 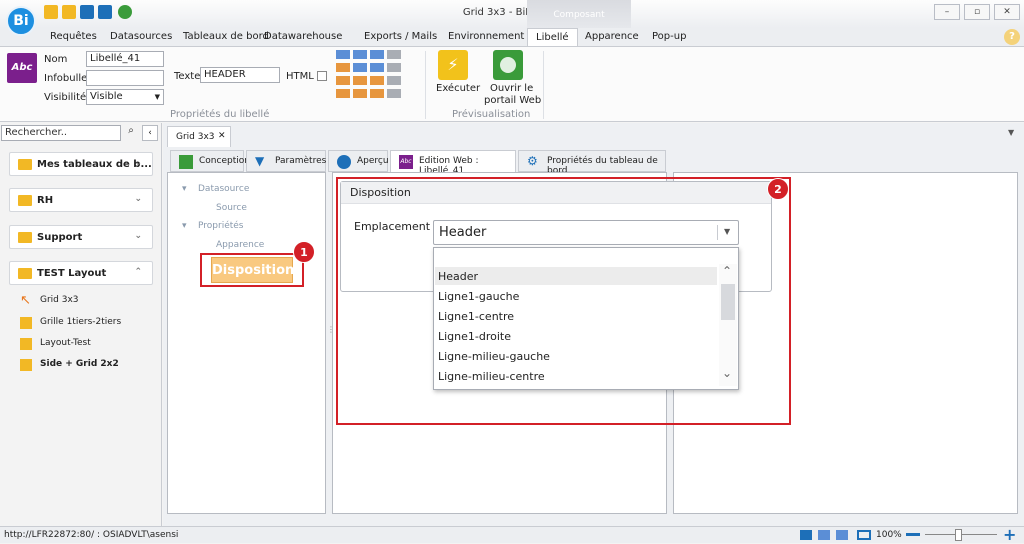 I want to click on list-item-label: Layout-Test, so click(x=65, y=343).